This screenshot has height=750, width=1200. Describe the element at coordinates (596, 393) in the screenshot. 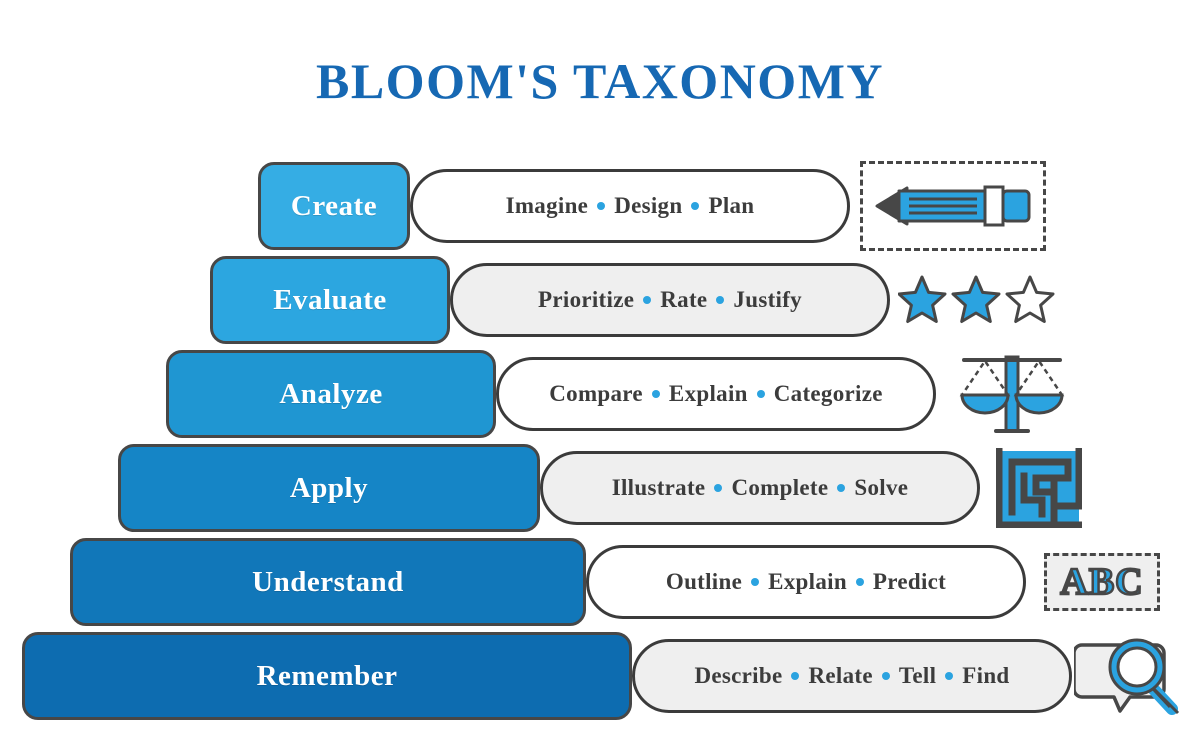

I see `verb: Compare` at that location.